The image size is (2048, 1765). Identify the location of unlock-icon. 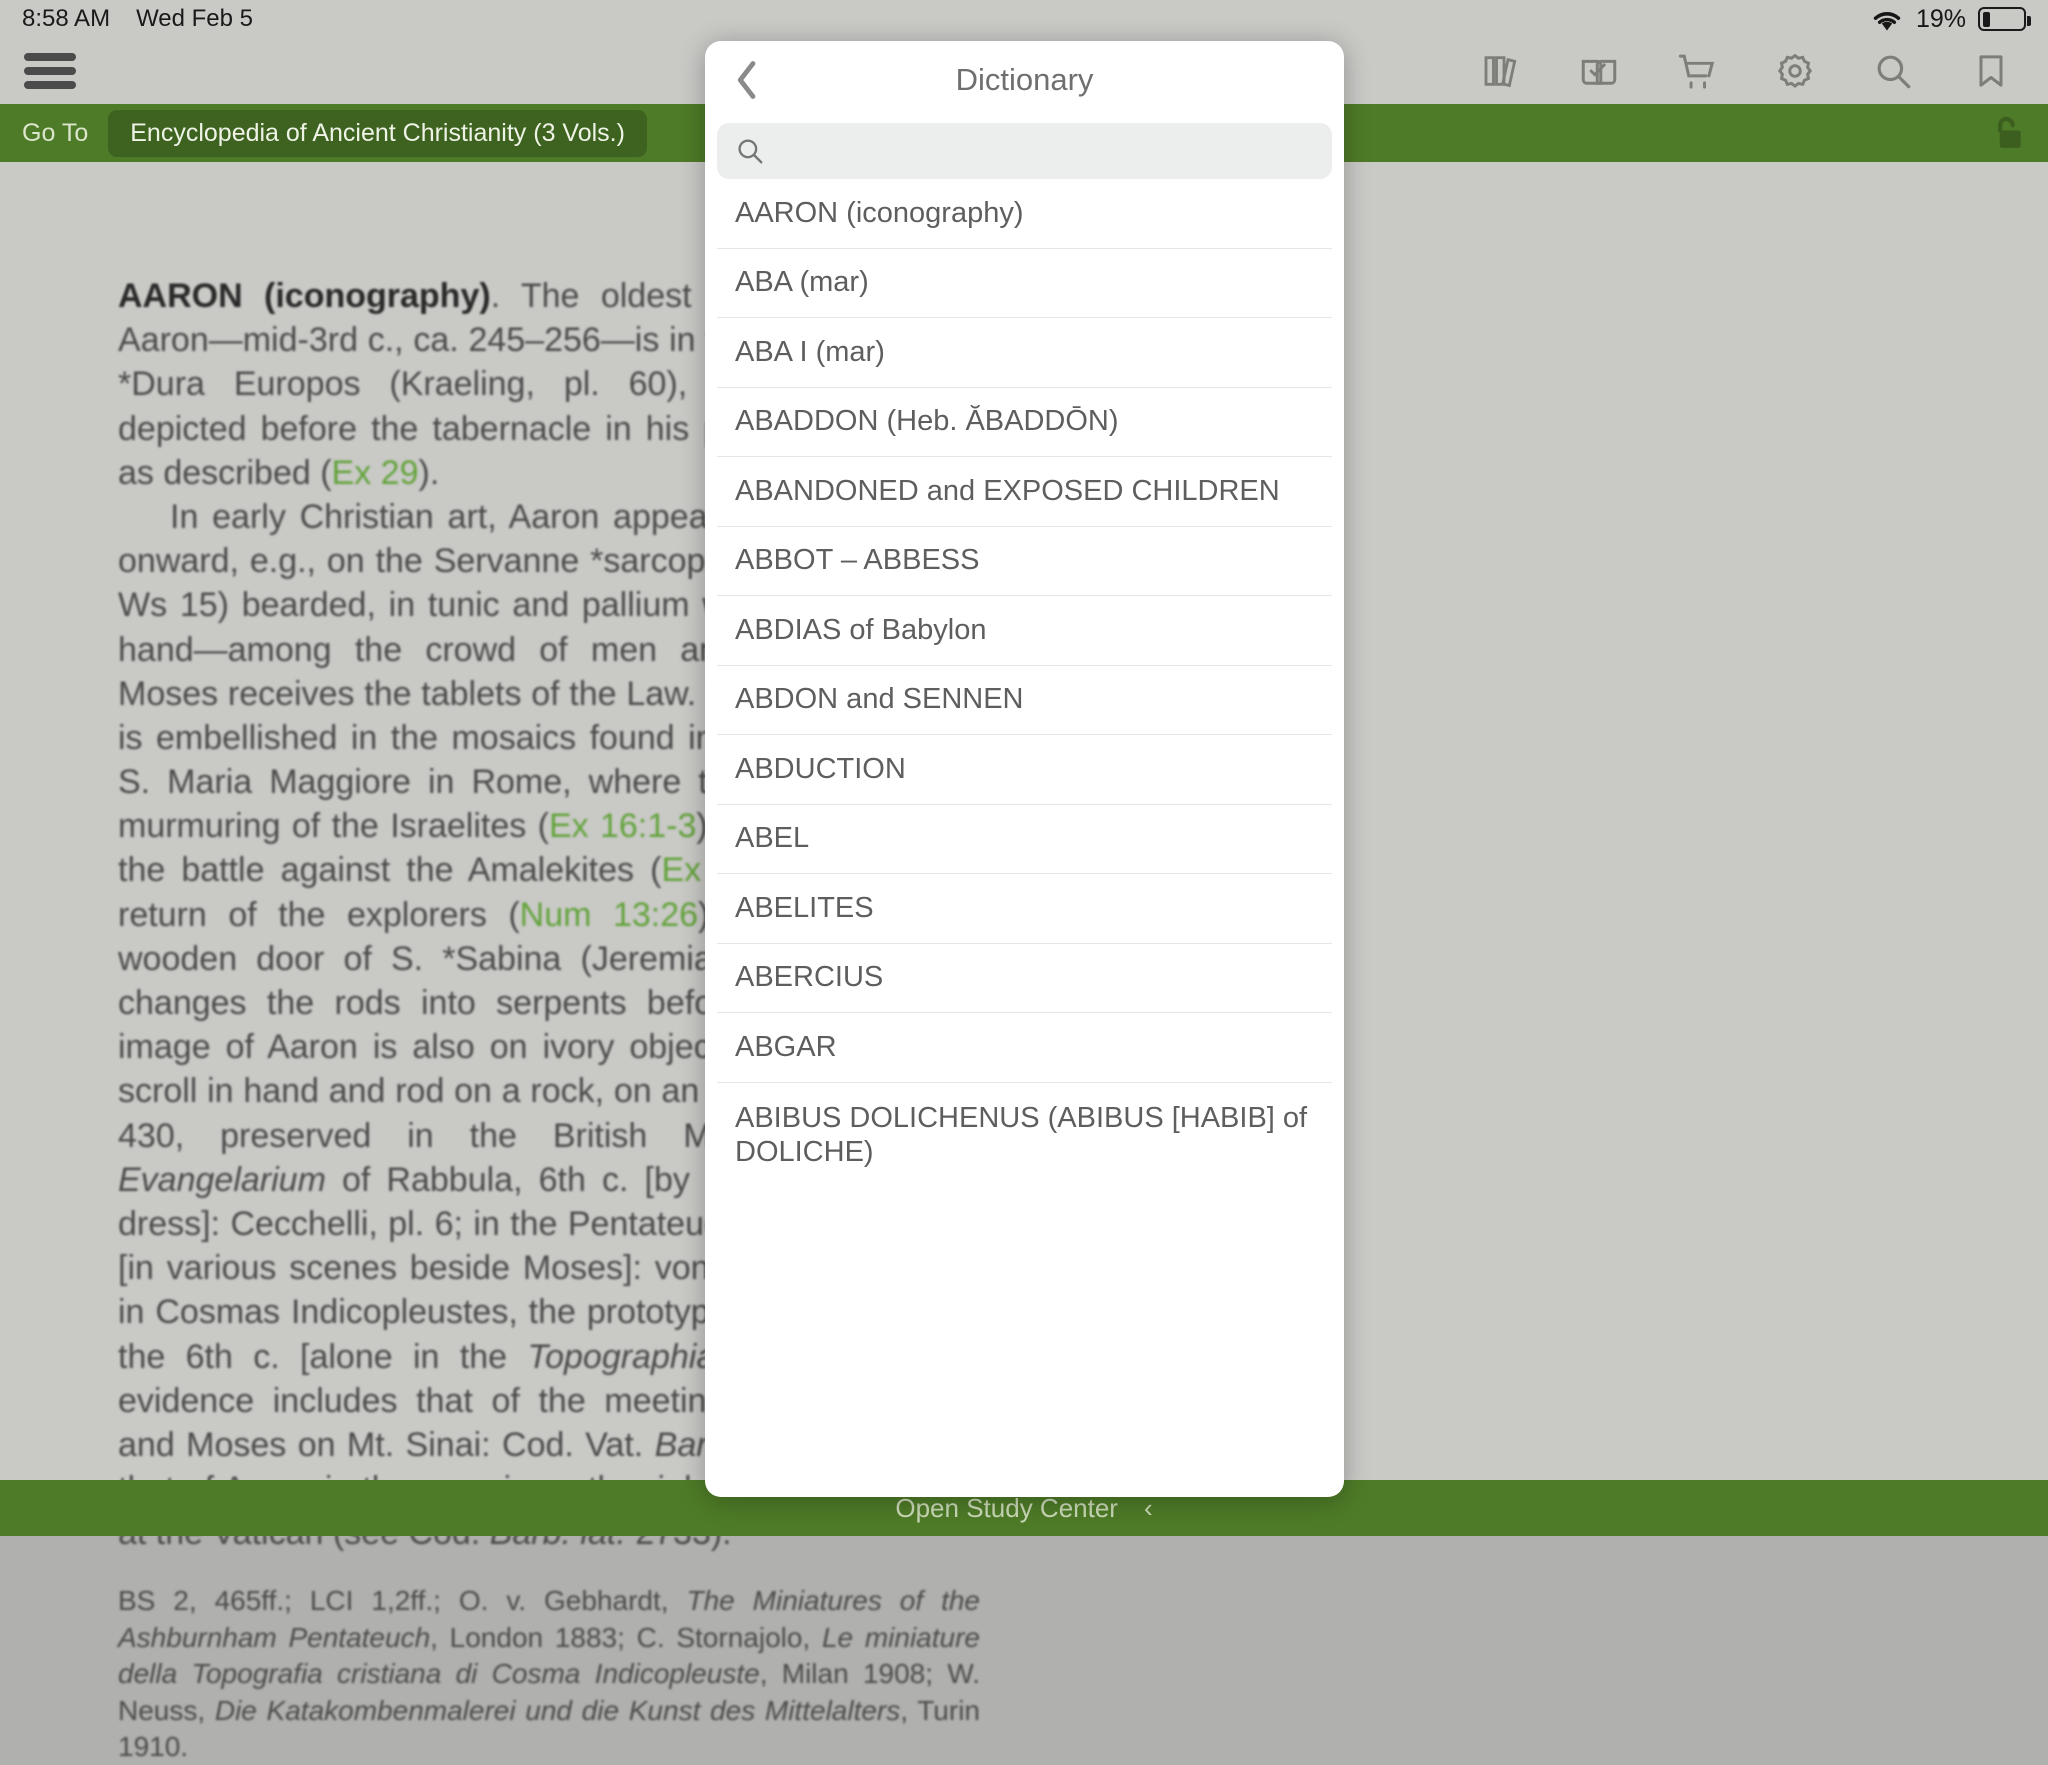
(2005, 133).